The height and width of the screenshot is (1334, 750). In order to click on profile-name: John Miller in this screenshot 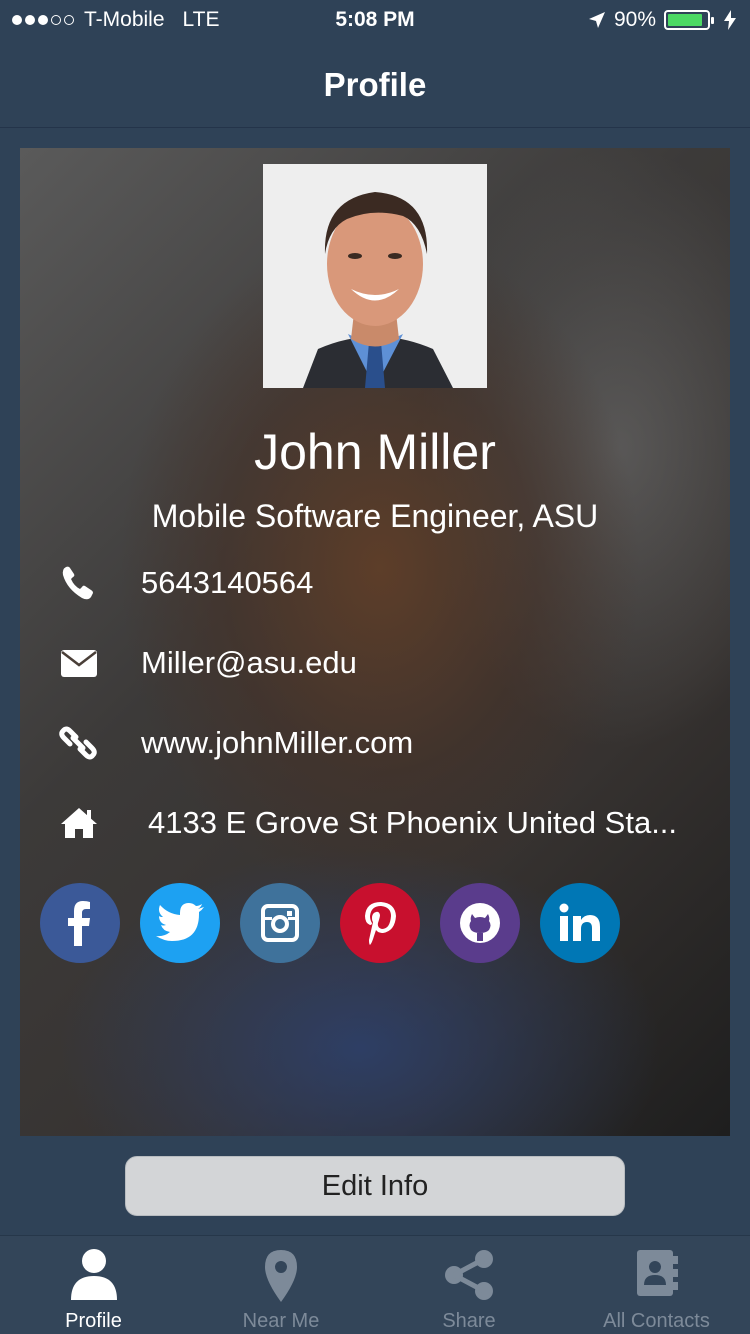, I will do `click(375, 452)`.